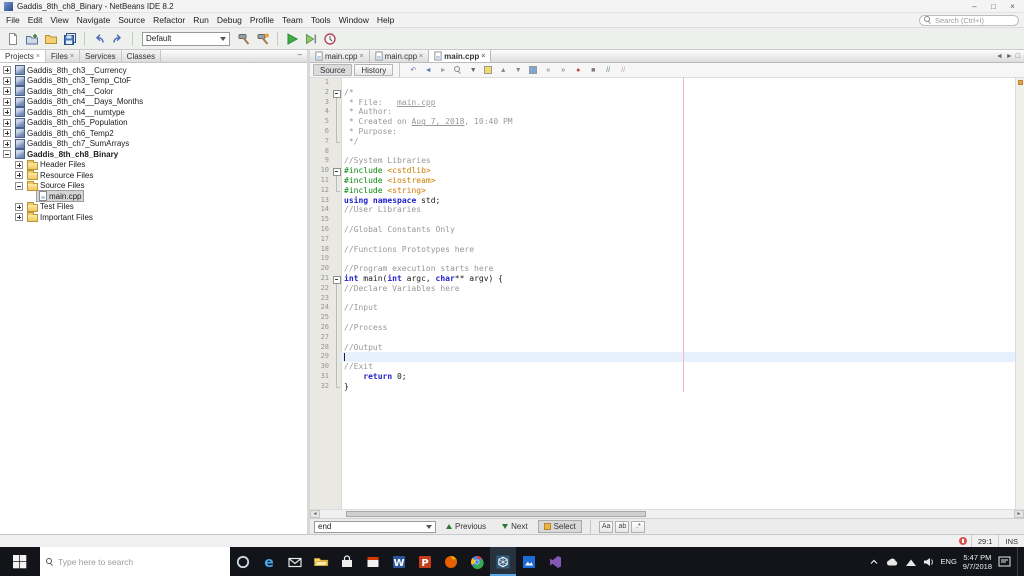  I want to click on taskbar-cortana, so click(243, 561).